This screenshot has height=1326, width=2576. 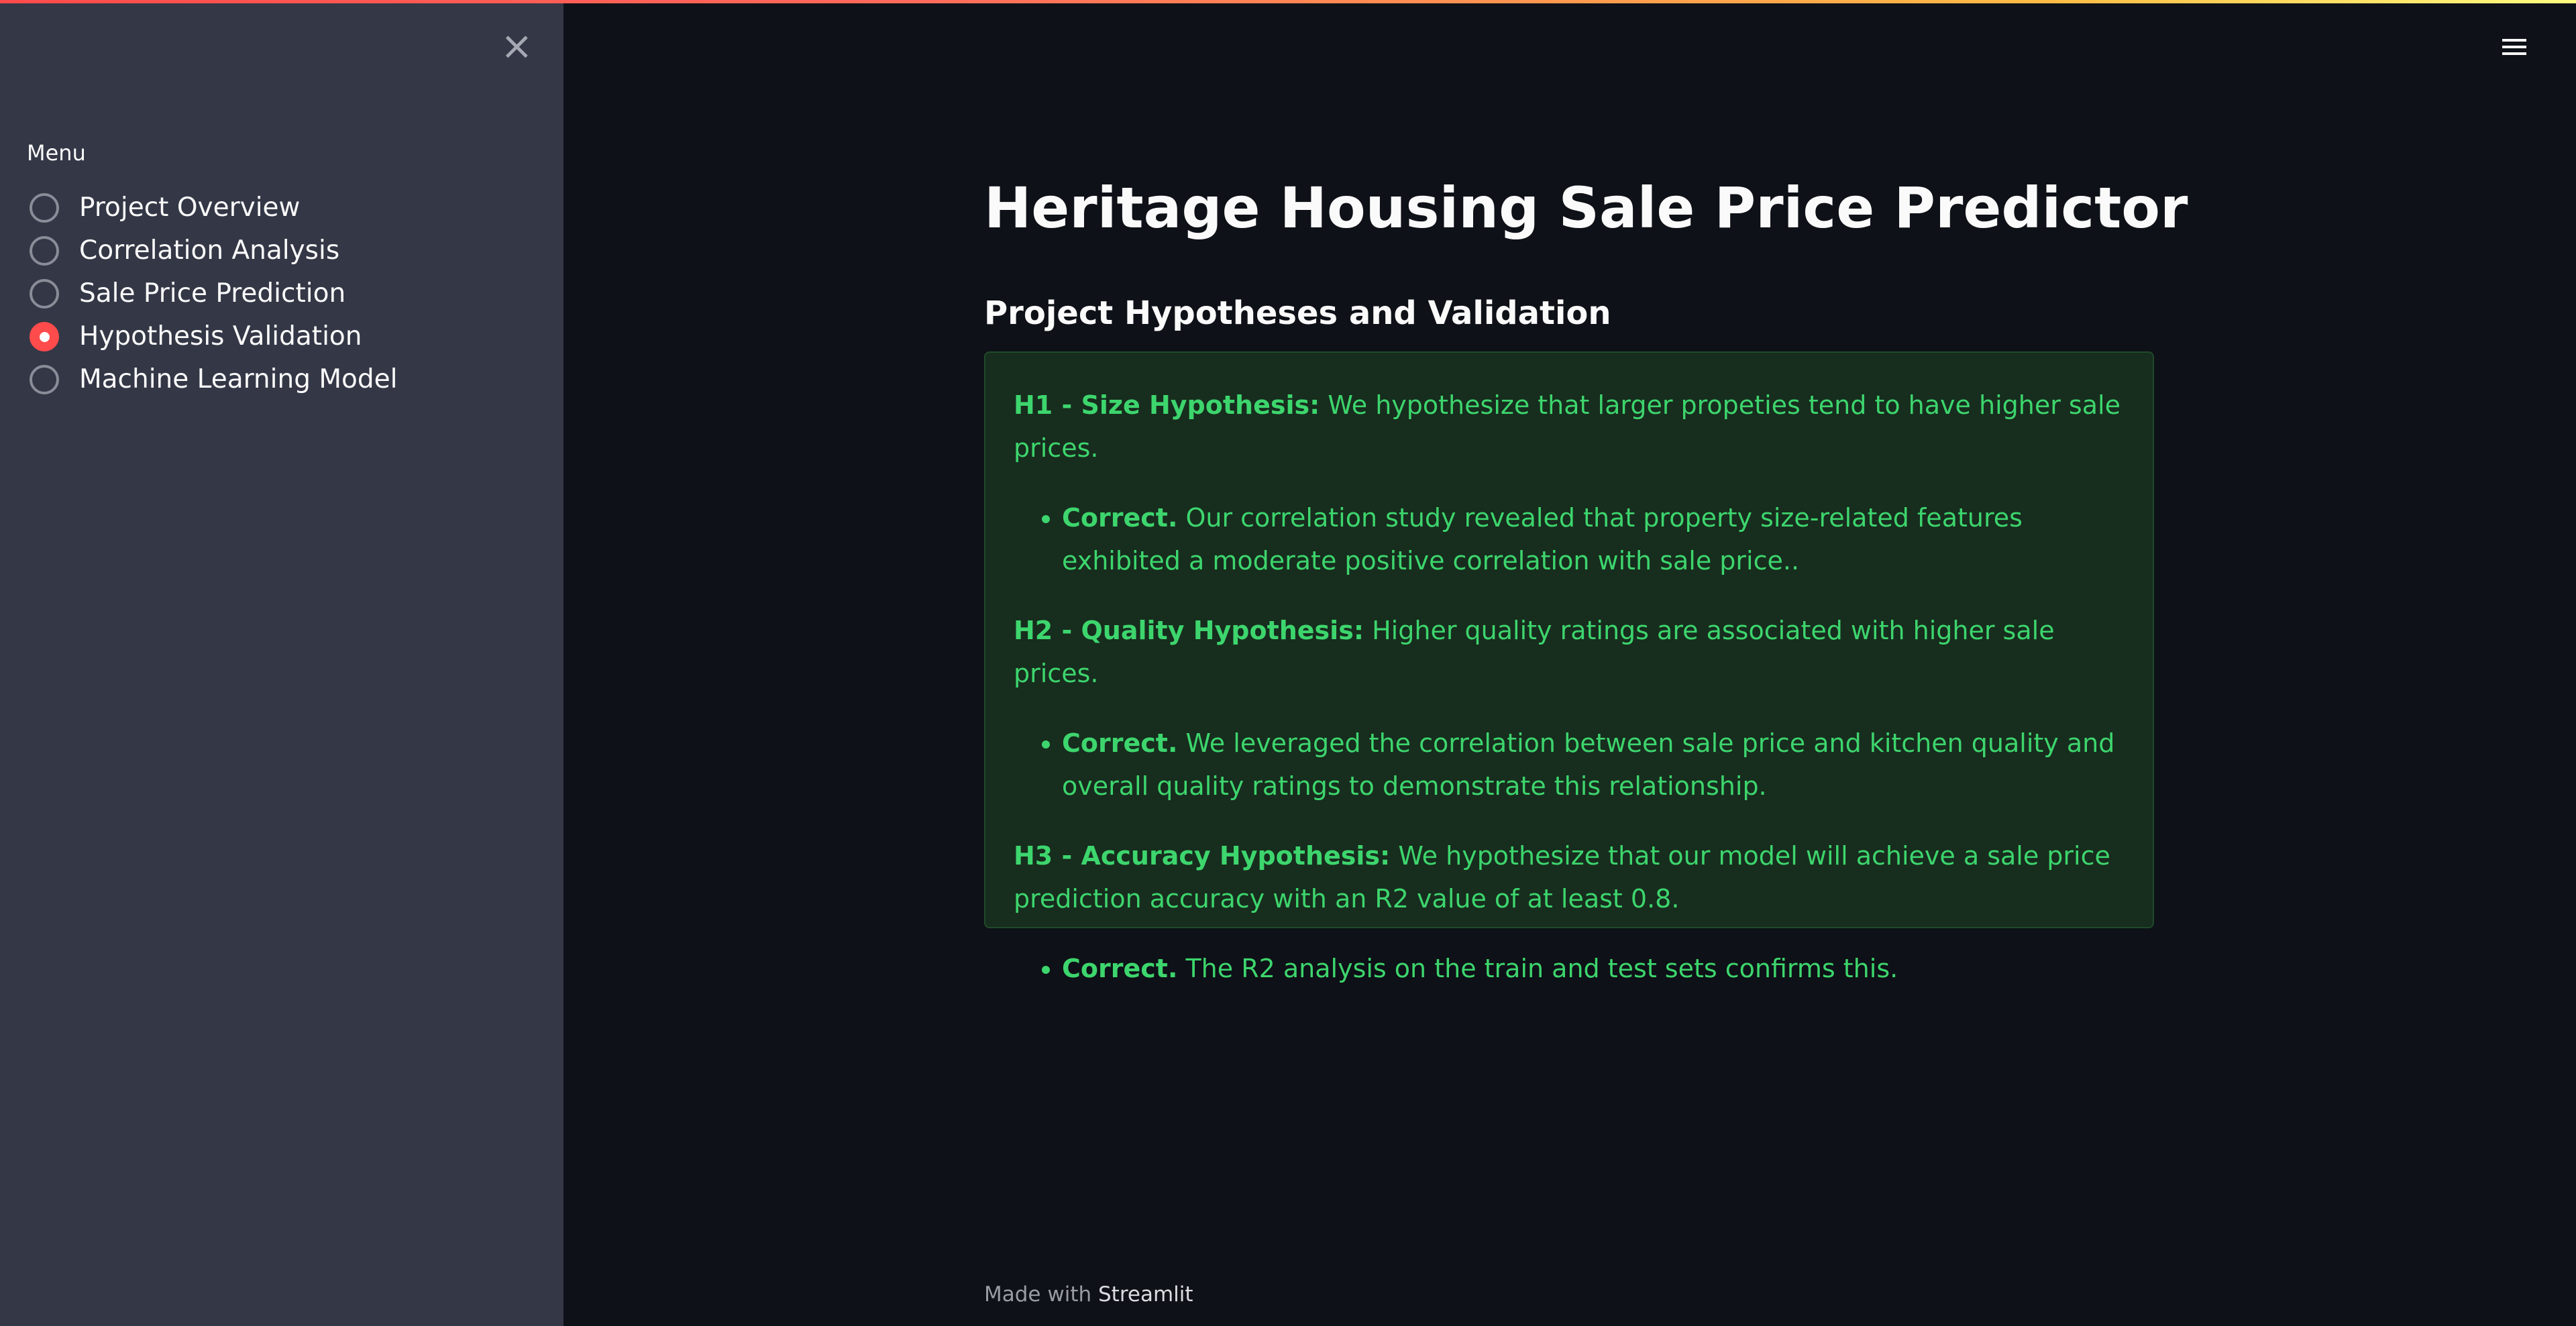 What do you see at coordinates (1189, 631) in the screenshot?
I see `hypothesis-heading: H2 - Quality Hypothesis:` at bounding box center [1189, 631].